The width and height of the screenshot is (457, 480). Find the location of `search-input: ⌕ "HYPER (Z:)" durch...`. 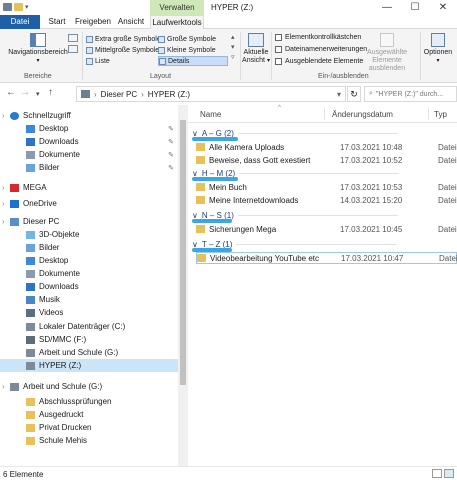

search-input: ⌕ "HYPER (Z:)" durch... is located at coordinates (410, 94).